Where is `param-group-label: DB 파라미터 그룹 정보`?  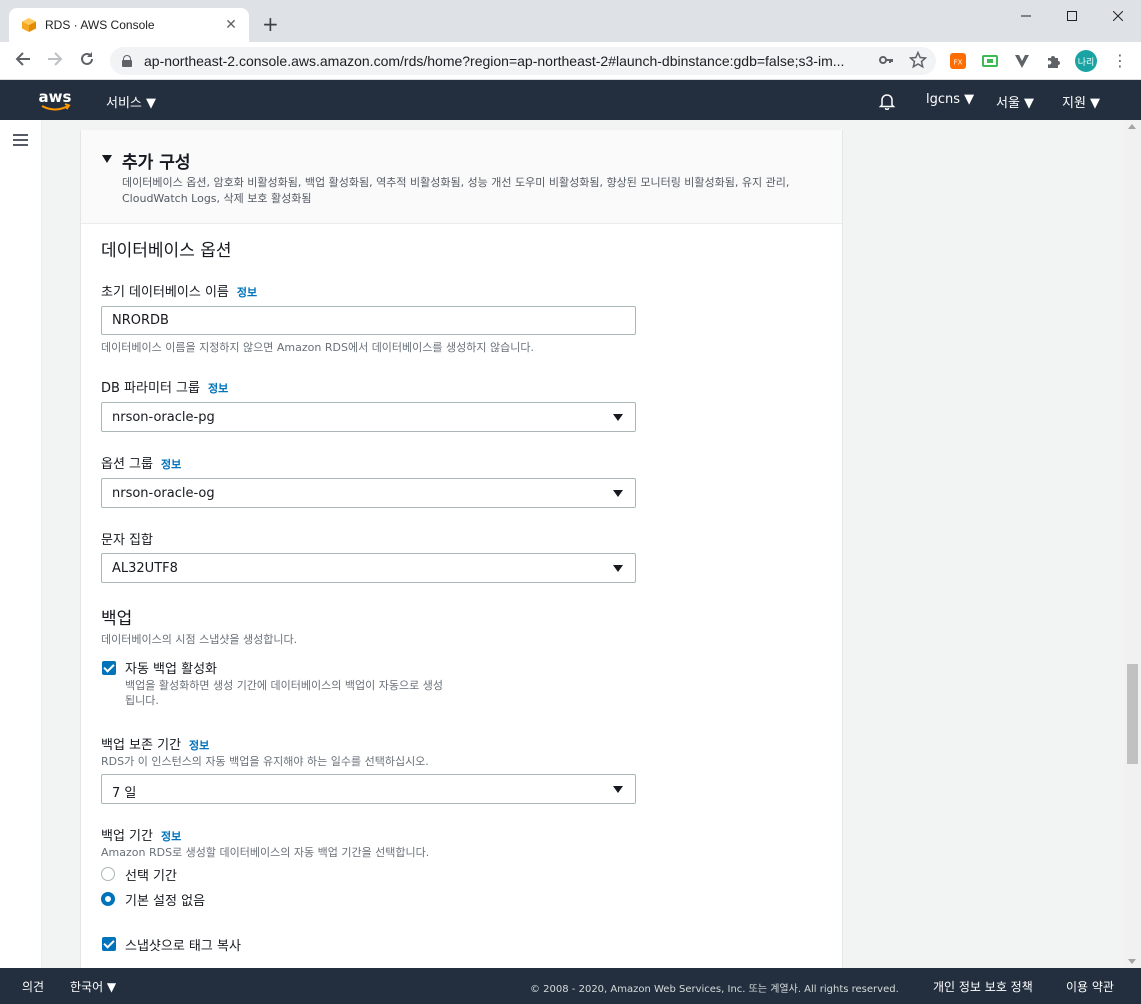
param-group-label: DB 파라미터 그룹 정보 is located at coordinates (164, 386).